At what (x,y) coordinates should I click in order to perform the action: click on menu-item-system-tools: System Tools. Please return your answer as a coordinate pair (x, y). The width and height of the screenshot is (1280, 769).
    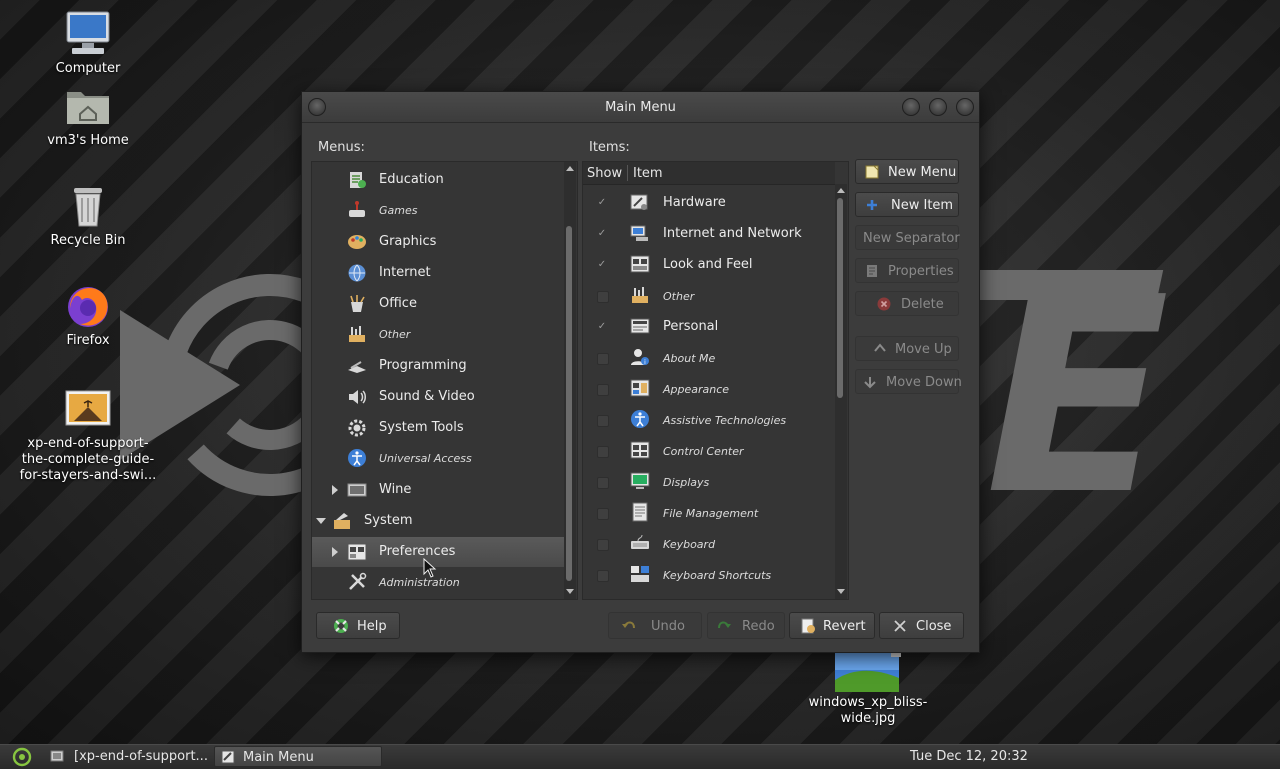
    Looking at the image, I should click on (438, 428).